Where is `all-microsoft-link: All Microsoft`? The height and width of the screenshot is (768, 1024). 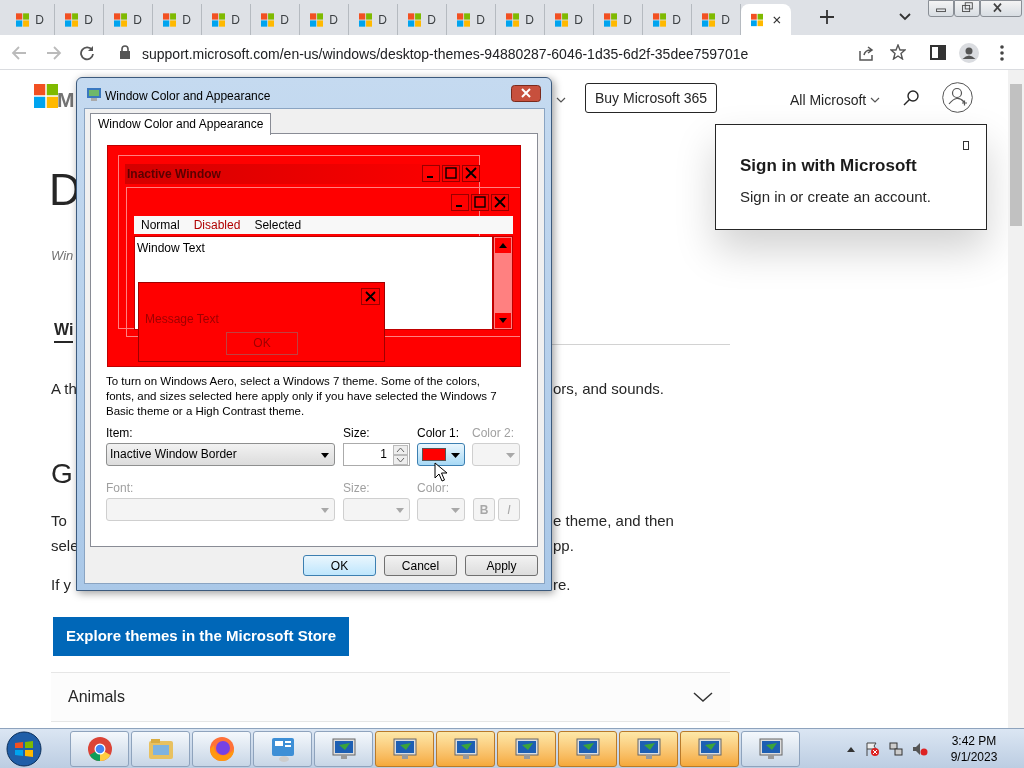 all-microsoft-link: All Microsoft is located at coordinates (828, 100).